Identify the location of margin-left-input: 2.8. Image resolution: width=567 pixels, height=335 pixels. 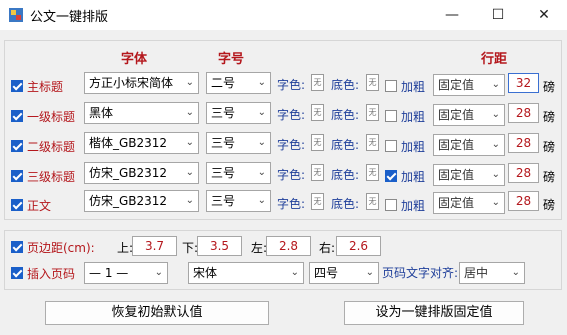
(288, 246).